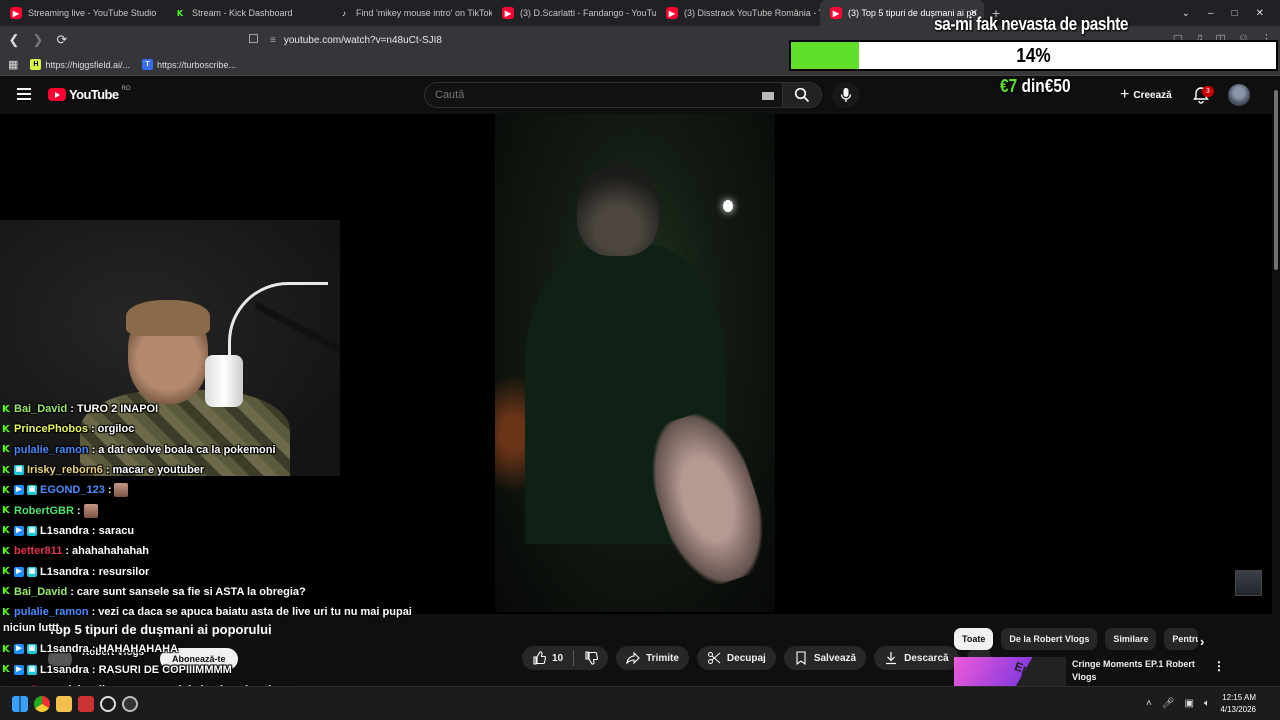 The image size is (1280, 720). What do you see at coordinates (530, 40) in the screenshot?
I see `address-bar: ≡ youtube.com/watch?v=n48uCt-SJI8` at bounding box center [530, 40].